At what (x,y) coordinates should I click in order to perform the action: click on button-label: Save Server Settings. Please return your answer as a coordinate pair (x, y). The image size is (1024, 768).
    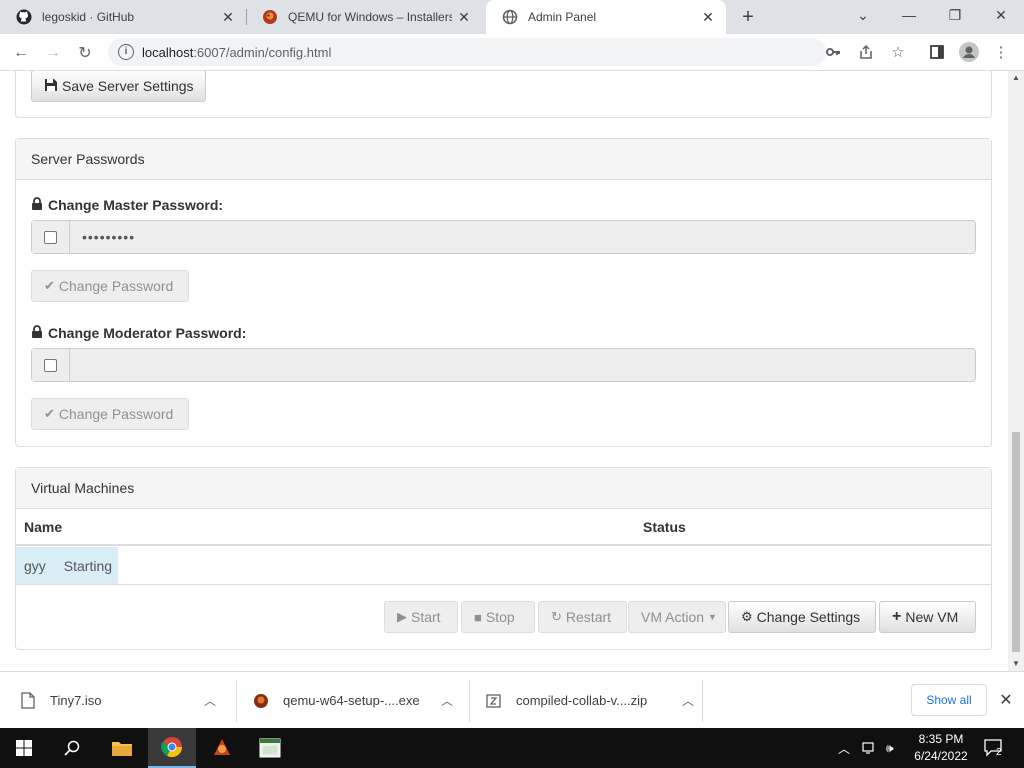
    Looking at the image, I should click on (128, 86).